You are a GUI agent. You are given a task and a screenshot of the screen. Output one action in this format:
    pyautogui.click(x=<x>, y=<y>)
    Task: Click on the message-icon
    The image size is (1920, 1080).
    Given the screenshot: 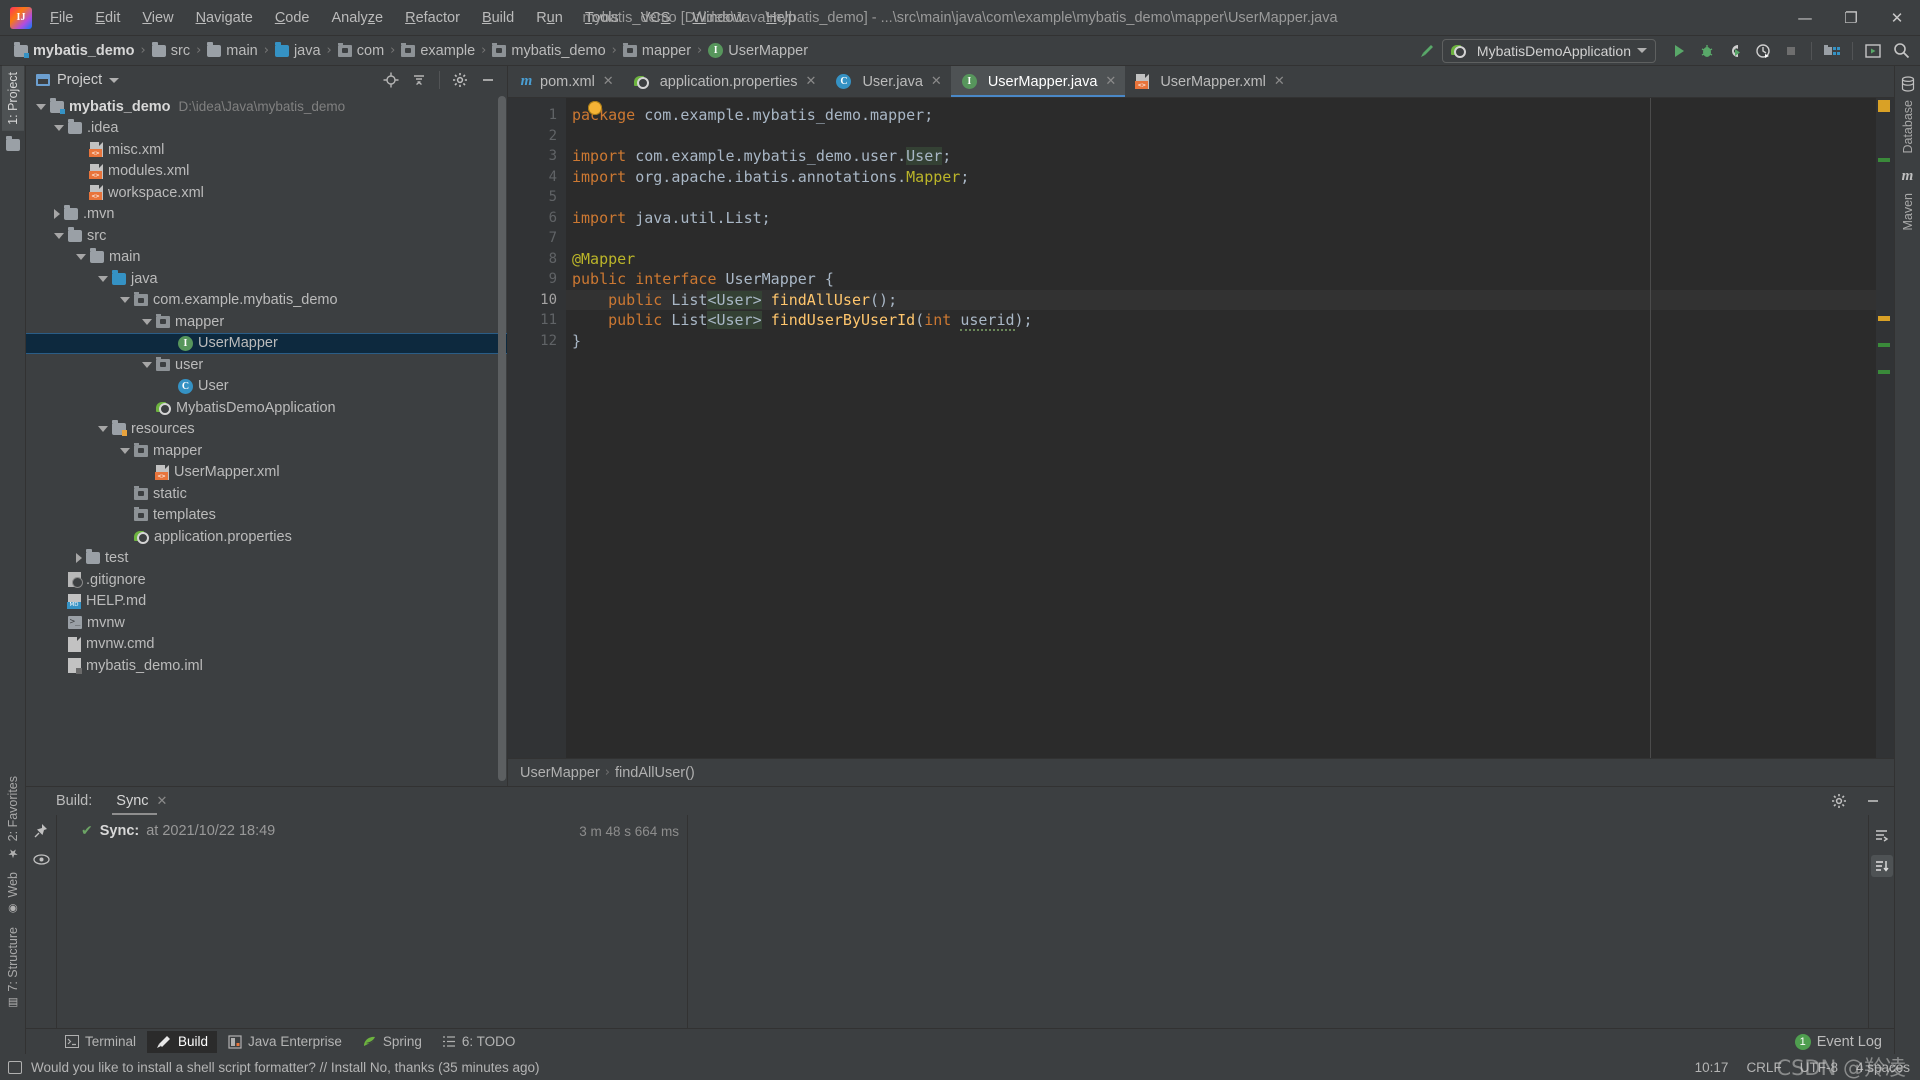 What is the action you would take?
    pyautogui.click(x=15, y=1067)
    